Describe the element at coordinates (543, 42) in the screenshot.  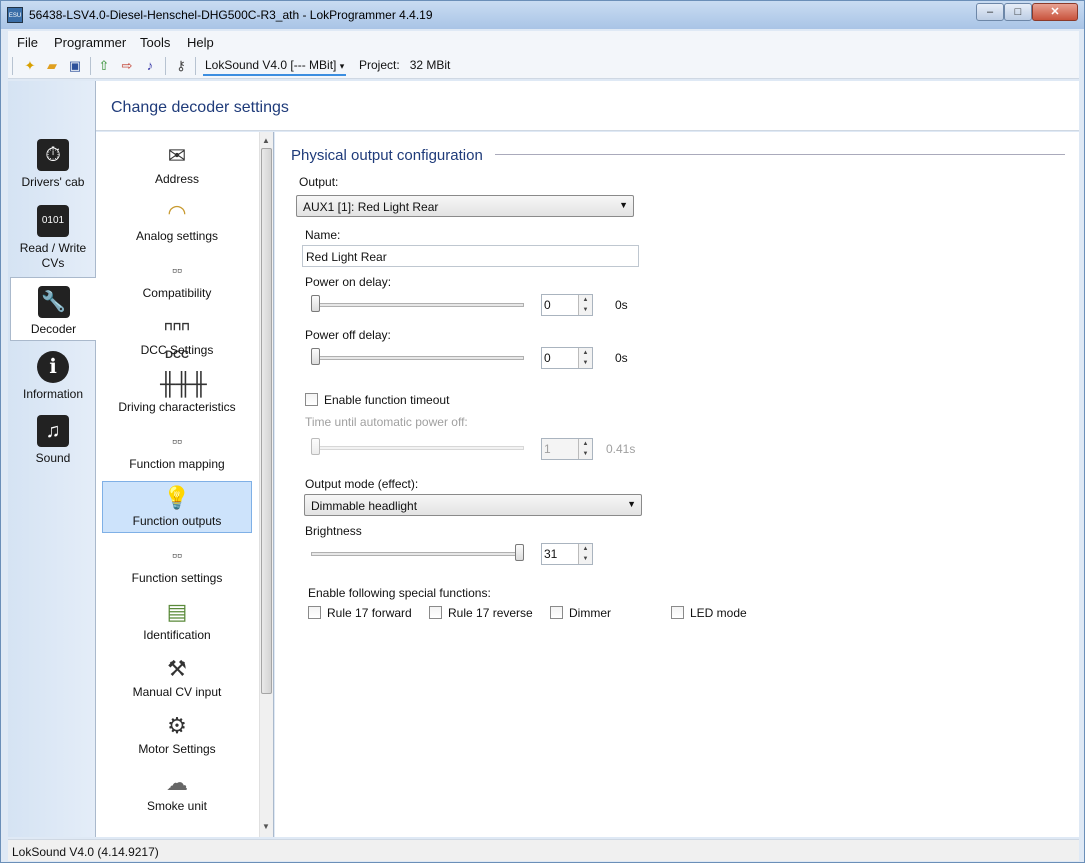
I see `menu-bar: File Programmer Tools Help` at that location.